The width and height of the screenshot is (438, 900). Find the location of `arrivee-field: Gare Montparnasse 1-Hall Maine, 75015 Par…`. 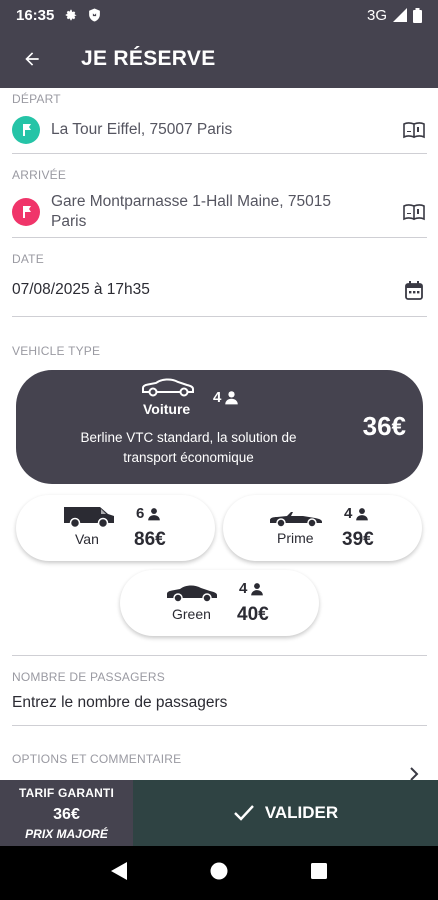

arrivee-field: Gare Montparnasse 1-Hall Maine, 75015 Par… is located at coordinates (219, 212).